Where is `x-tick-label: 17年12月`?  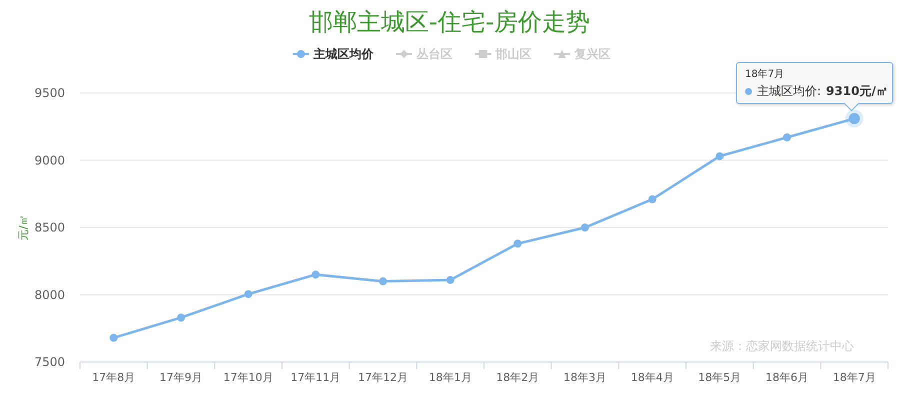 x-tick-label: 17年12月 is located at coordinates (383, 377).